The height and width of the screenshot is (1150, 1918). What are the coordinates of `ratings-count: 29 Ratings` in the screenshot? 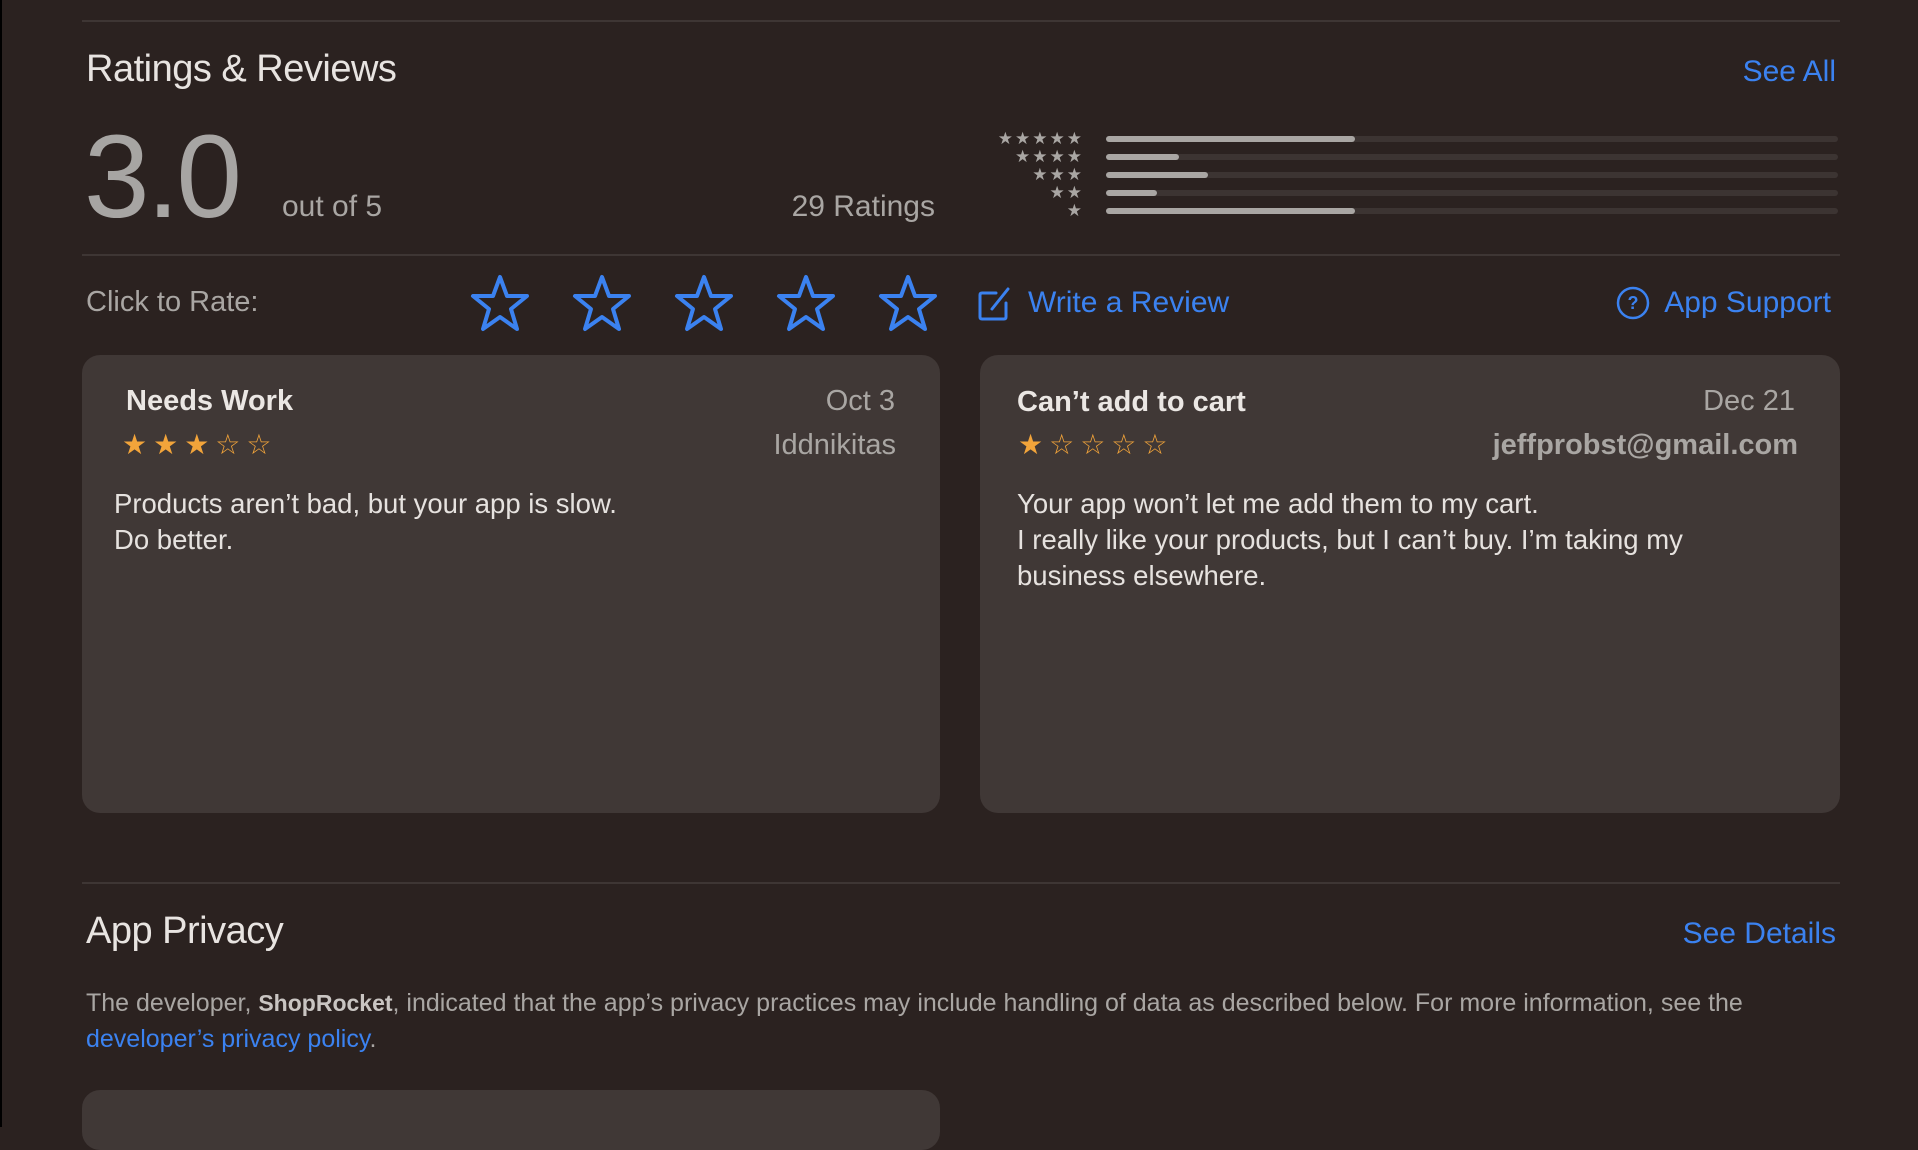 It's located at (863, 206).